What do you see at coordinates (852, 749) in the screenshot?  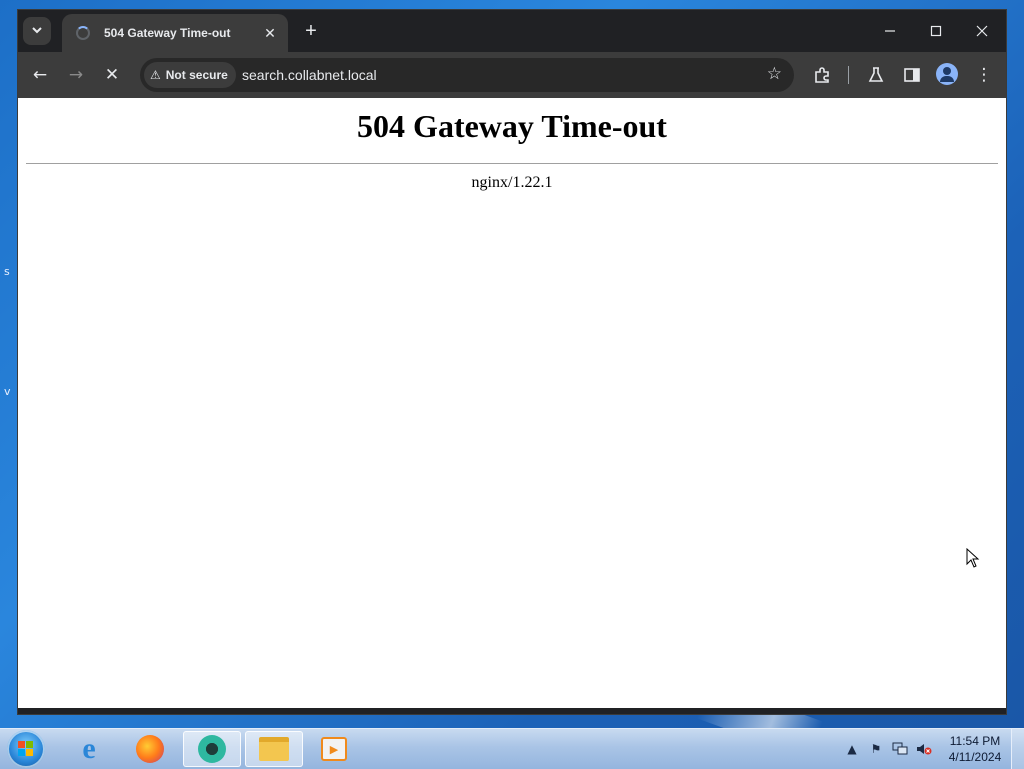 I see `tray-overflow-chevron-icon: ▲` at bounding box center [852, 749].